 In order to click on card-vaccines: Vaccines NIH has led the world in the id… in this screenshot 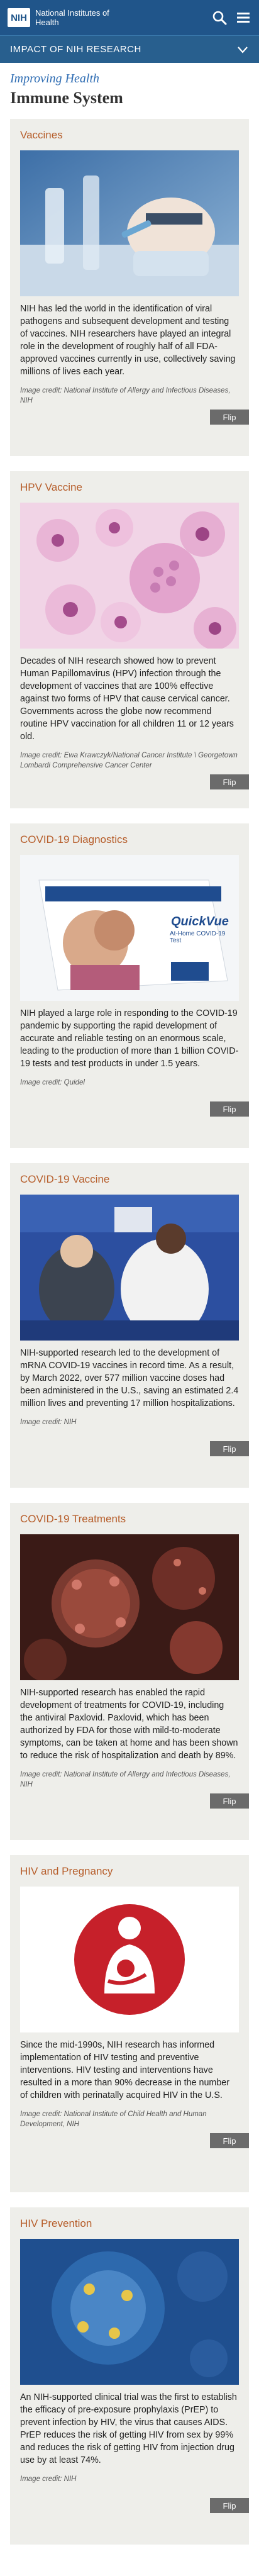, I will do `click(129, 287)`.